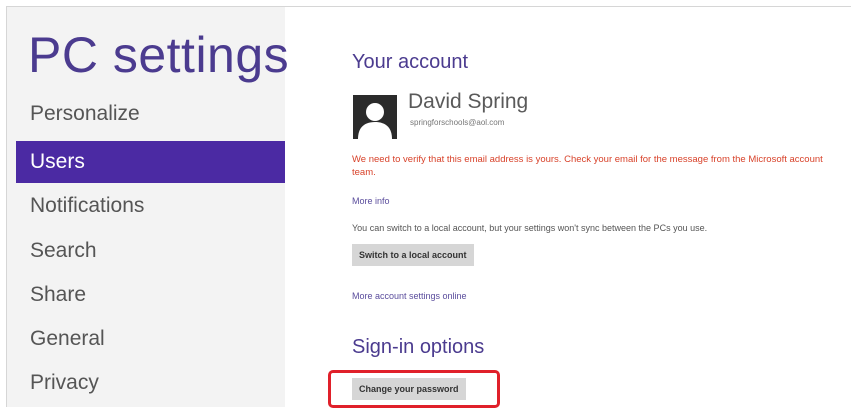  I want to click on your-account-heading: Your account, so click(410, 62).